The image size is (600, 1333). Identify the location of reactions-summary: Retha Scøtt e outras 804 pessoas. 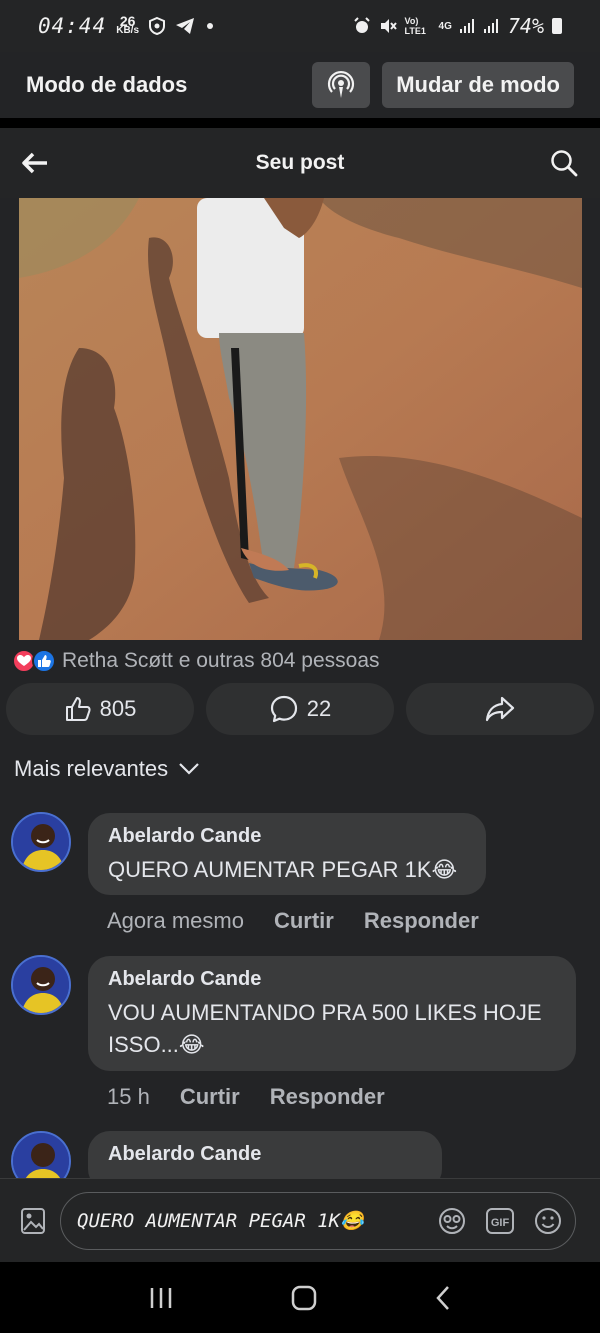
(196, 661).